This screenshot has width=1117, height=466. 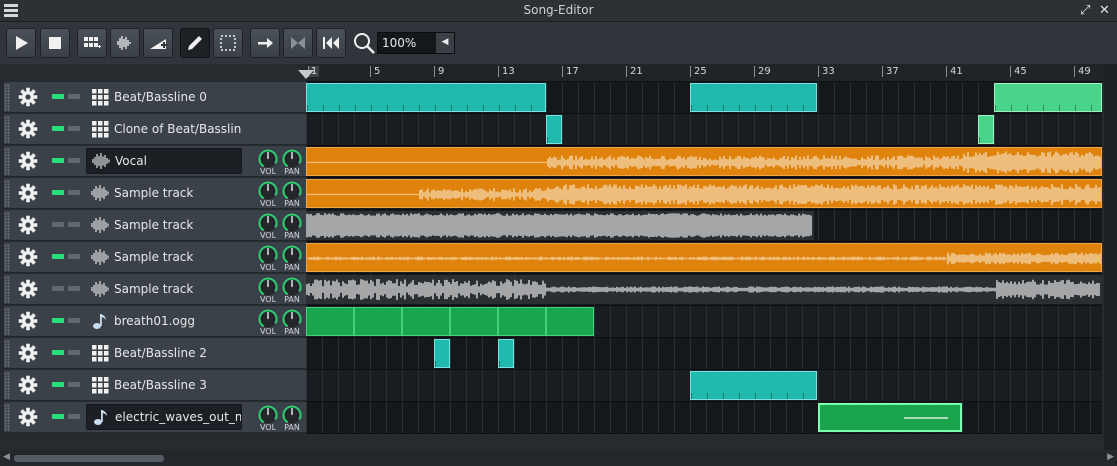 What do you see at coordinates (89, 458) in the screenshot?
I see `scrollbar-thumb` at bounding box center [89, 458].